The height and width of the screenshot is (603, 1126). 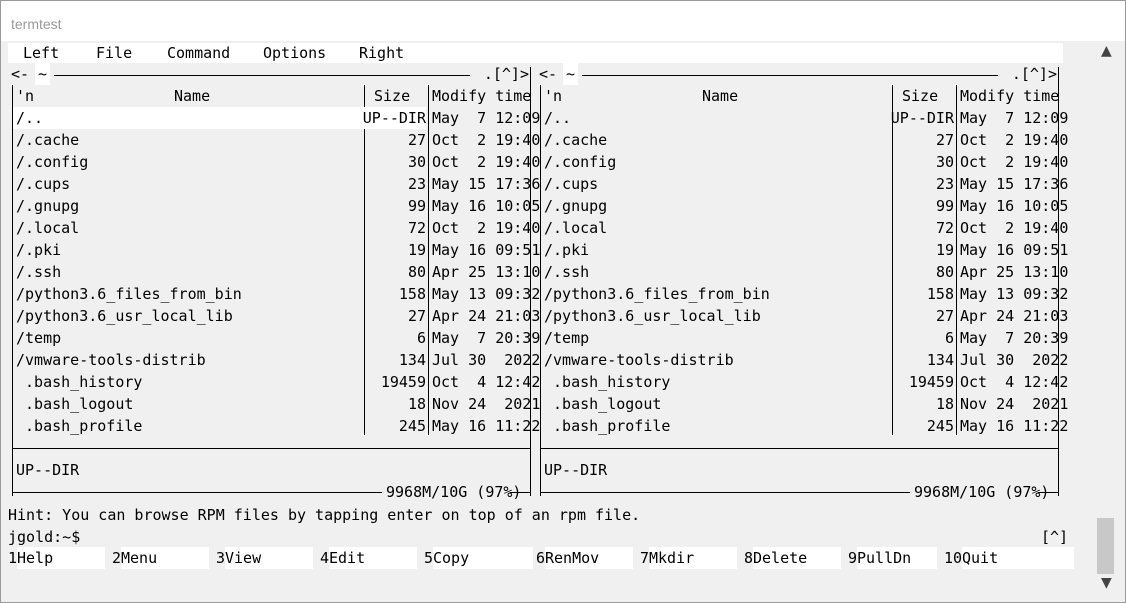 What do you see at coordinates (416, 206) in the screenshot?
I see `file-size: 99` at bounding box center [416, 206].